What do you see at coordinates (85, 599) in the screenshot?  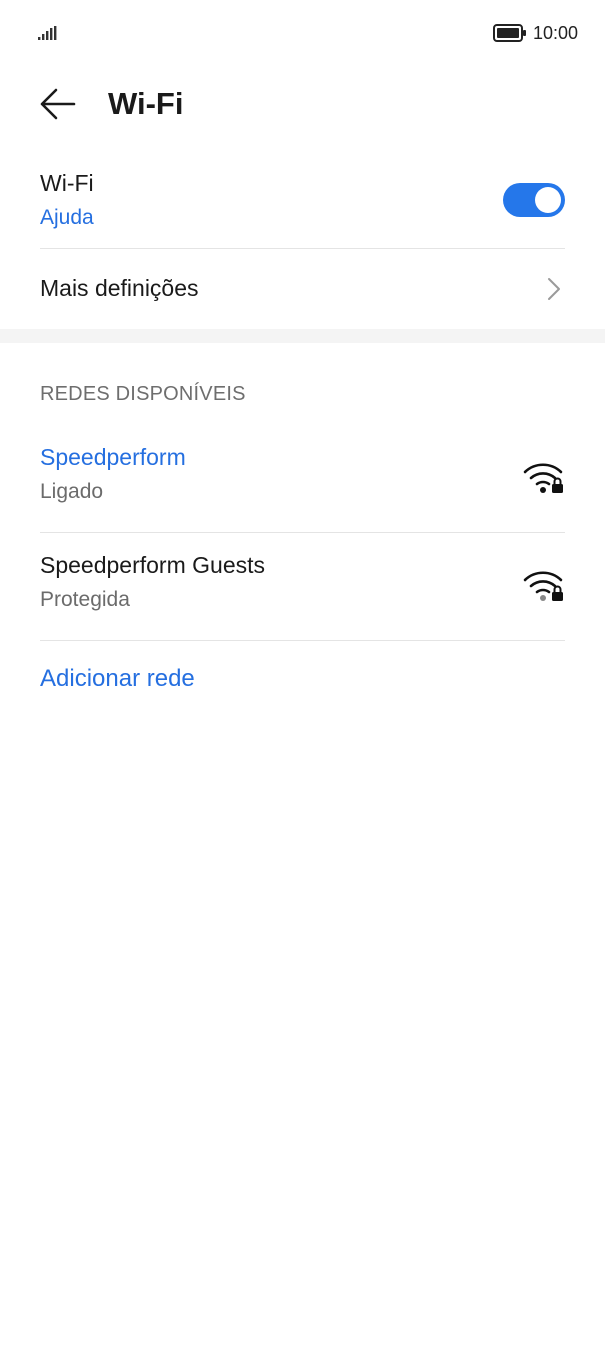 I see `network-status: Protegida` at bounding box center [85, 599].